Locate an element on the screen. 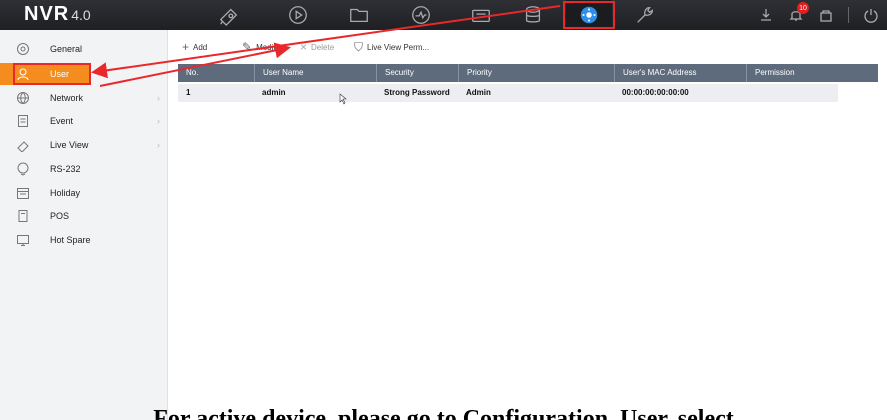 This screenshot has height=420, width=887. sidebar-item-general: General is located at coordinates (84, 49).